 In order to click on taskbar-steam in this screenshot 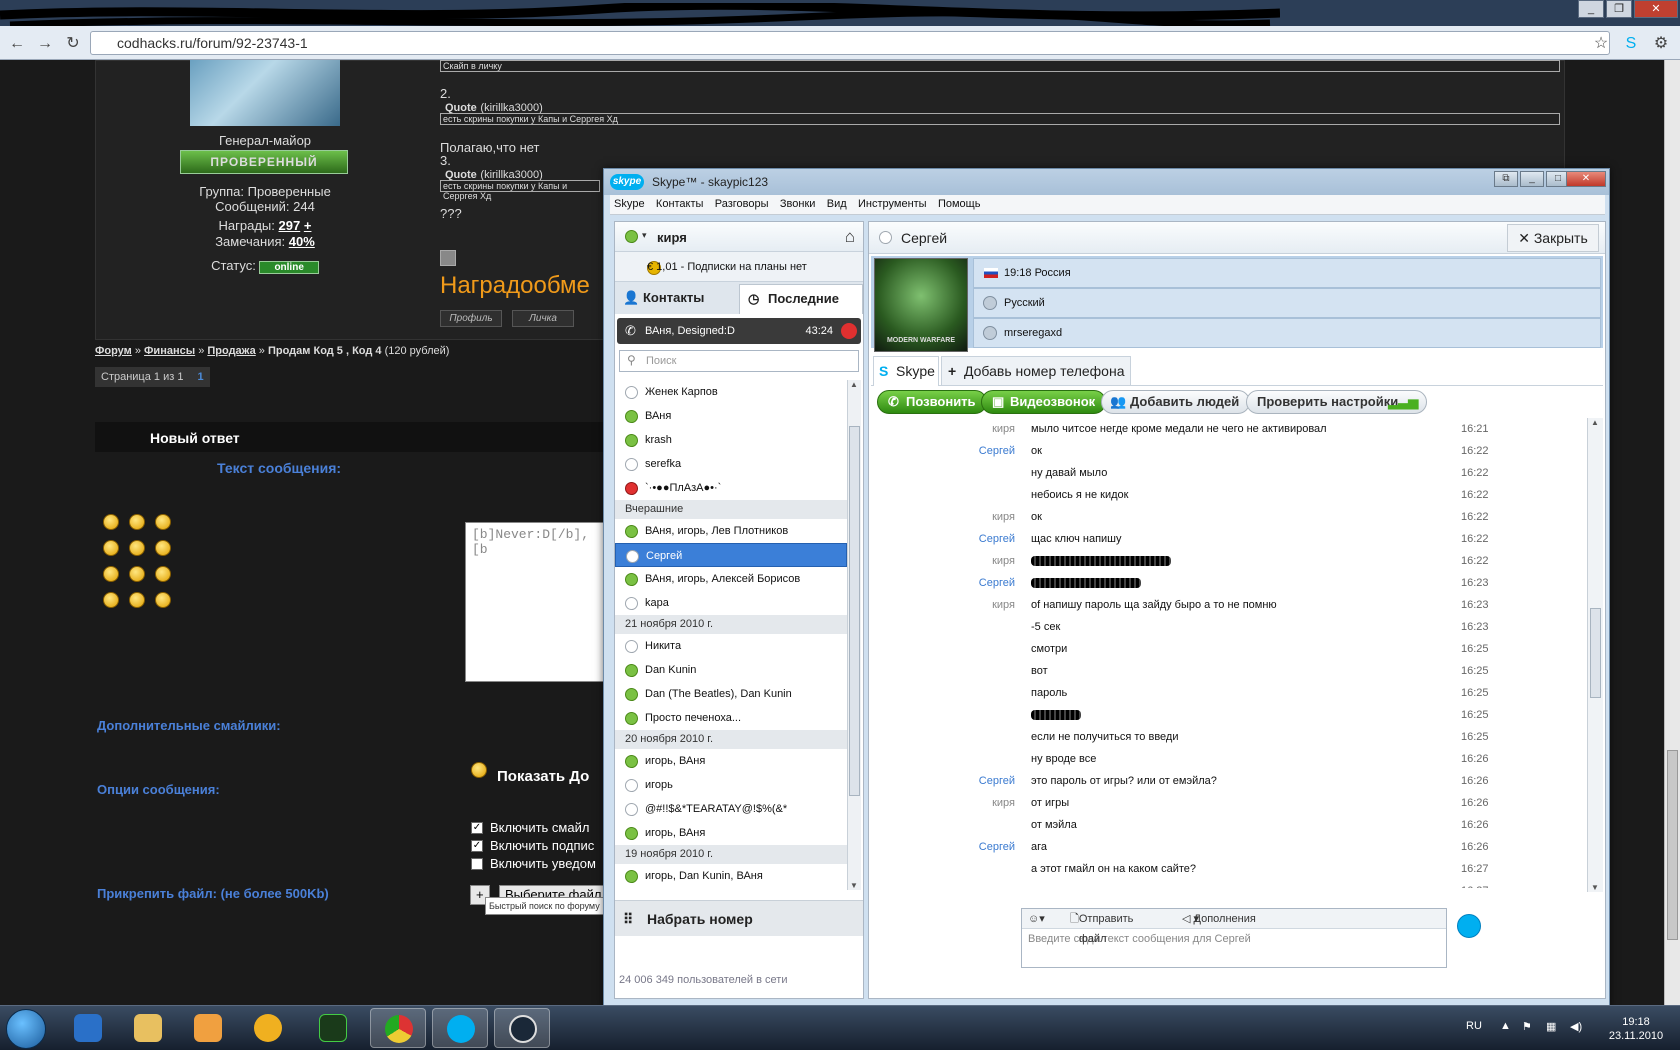, I will do `click(522, 1028)`.